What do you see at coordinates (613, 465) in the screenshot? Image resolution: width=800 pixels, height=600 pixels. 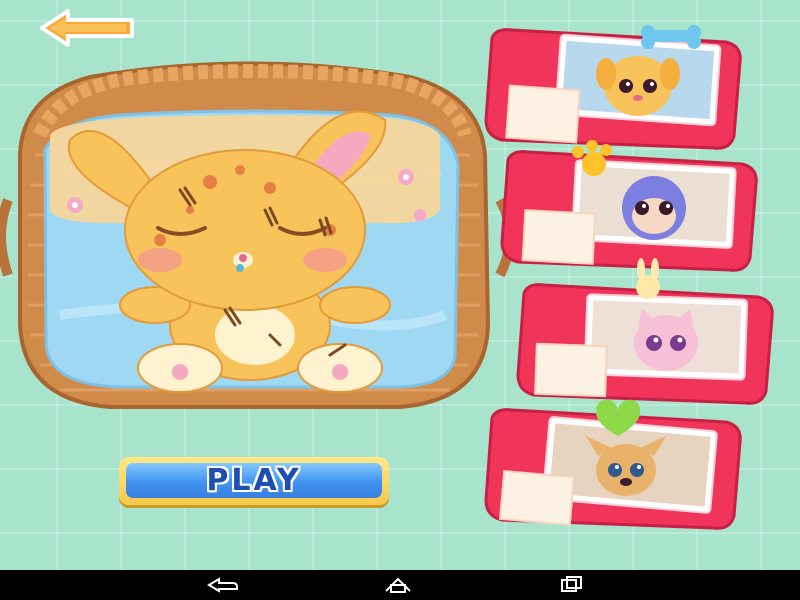 I see `pet-card-chihuahua` at bounding box center [613, 465].